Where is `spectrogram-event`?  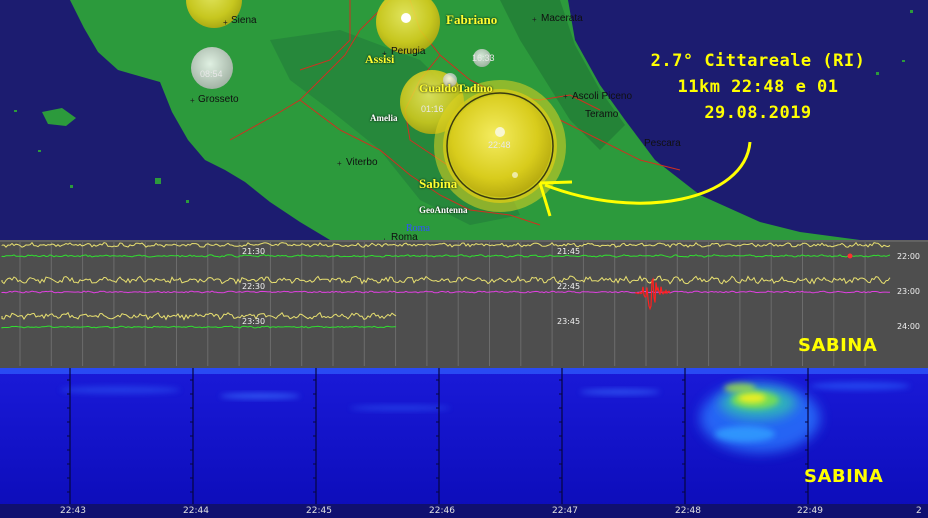
spectrogram-event is located at coordinates (760, 418).